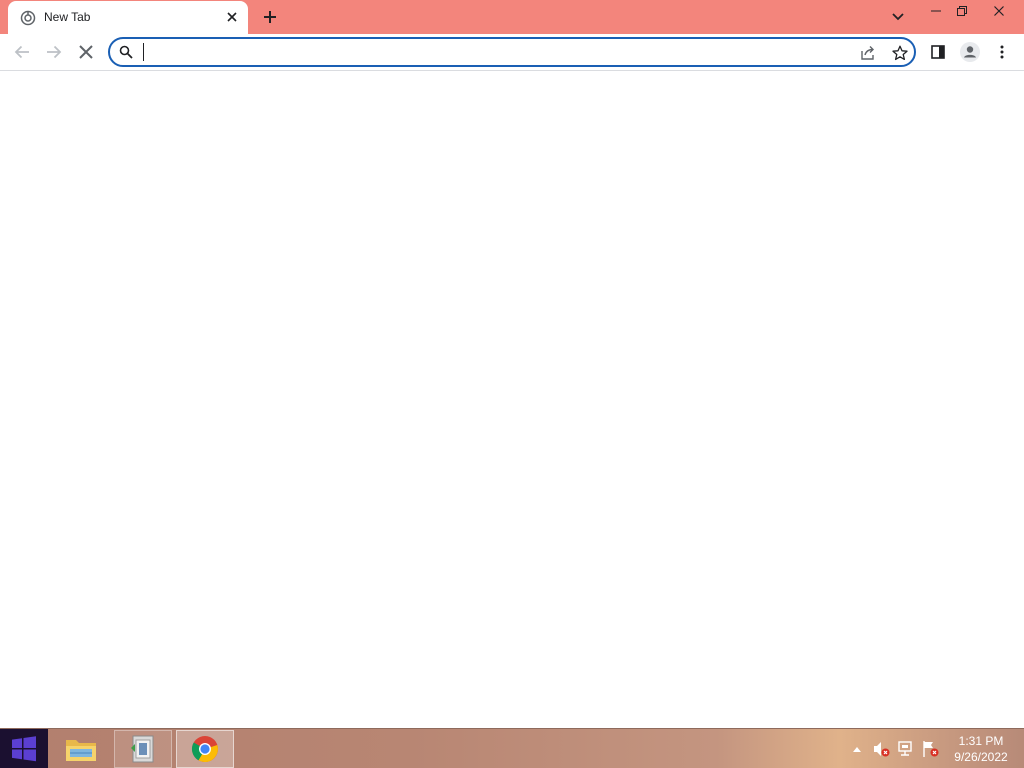 This screenshot has width=1024, height=768. I want to click on restore-icon, so click(962, 11).